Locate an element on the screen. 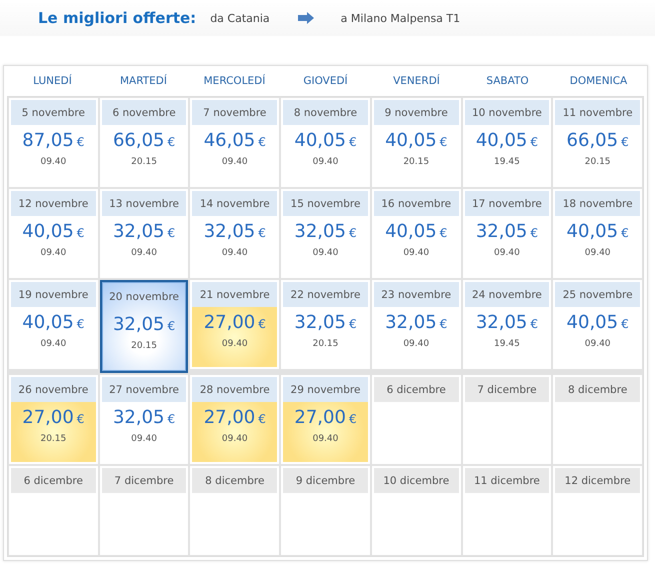 The image size is (655, 568). fare-cell: 13 novembre 32,05 € 09.40 is located at coordinates (144, 233).